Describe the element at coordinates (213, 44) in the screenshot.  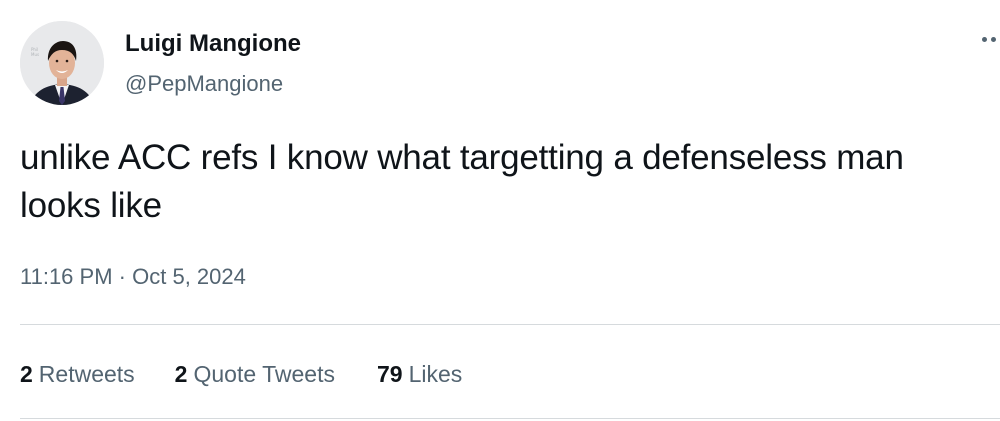
I see `author-name: Luigi Mangione` at that location.